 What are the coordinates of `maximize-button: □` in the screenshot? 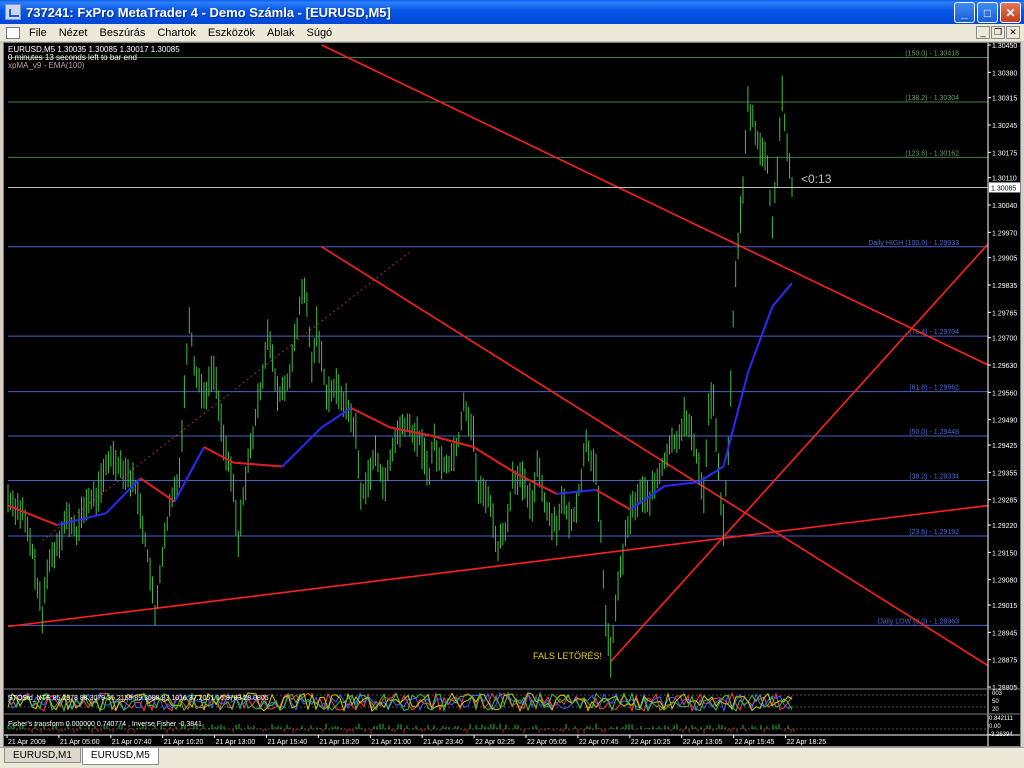 It's located at (987, 12).